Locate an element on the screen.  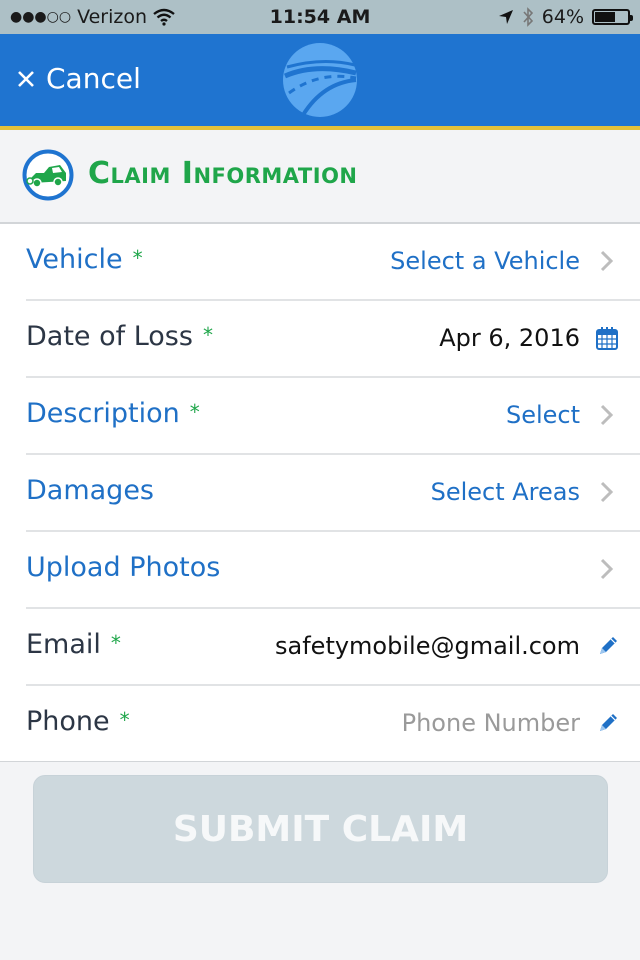
section-title: Claim Information is located at coordinates (223, 173).